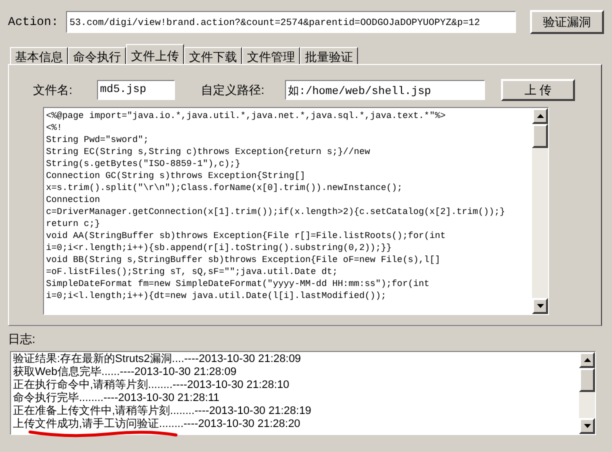  I want to click on tab: 文件下载, so click(213, 55).